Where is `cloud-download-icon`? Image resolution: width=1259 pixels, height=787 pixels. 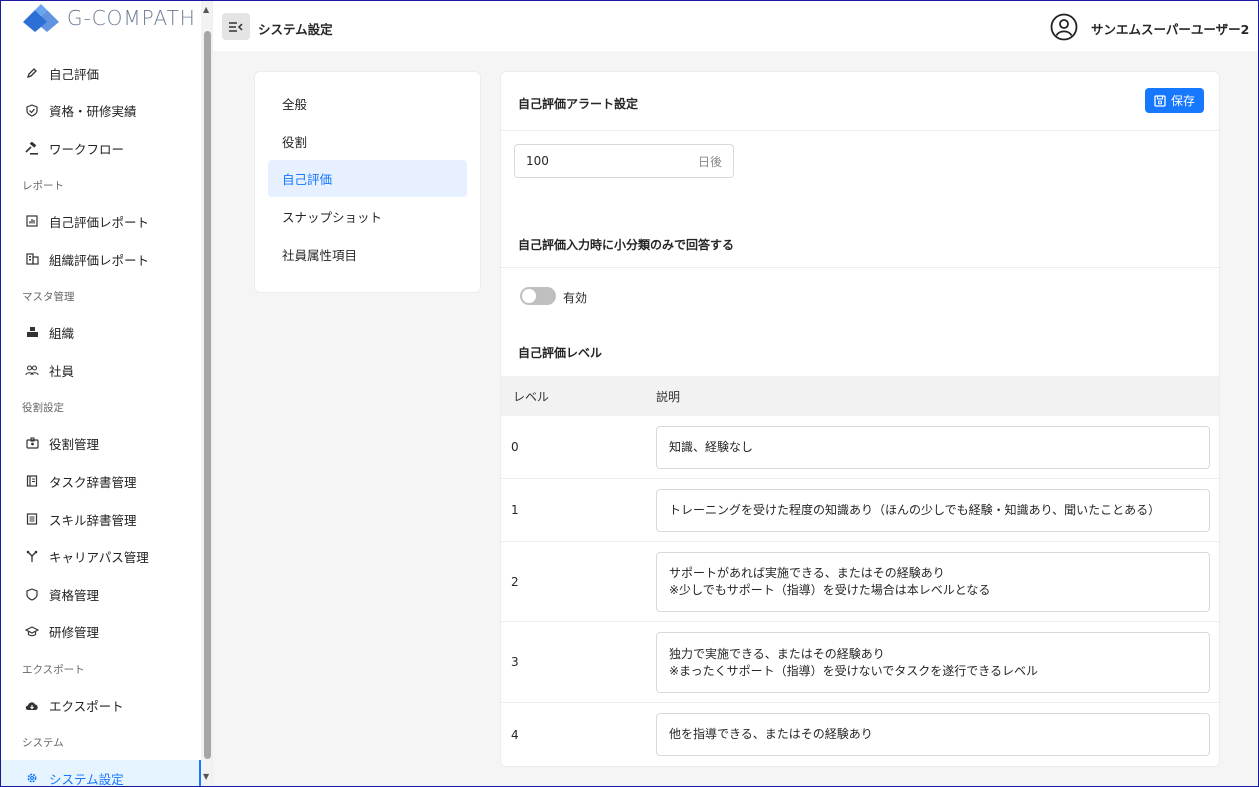
cloud-download-icon is located at coordinates (32, 705).